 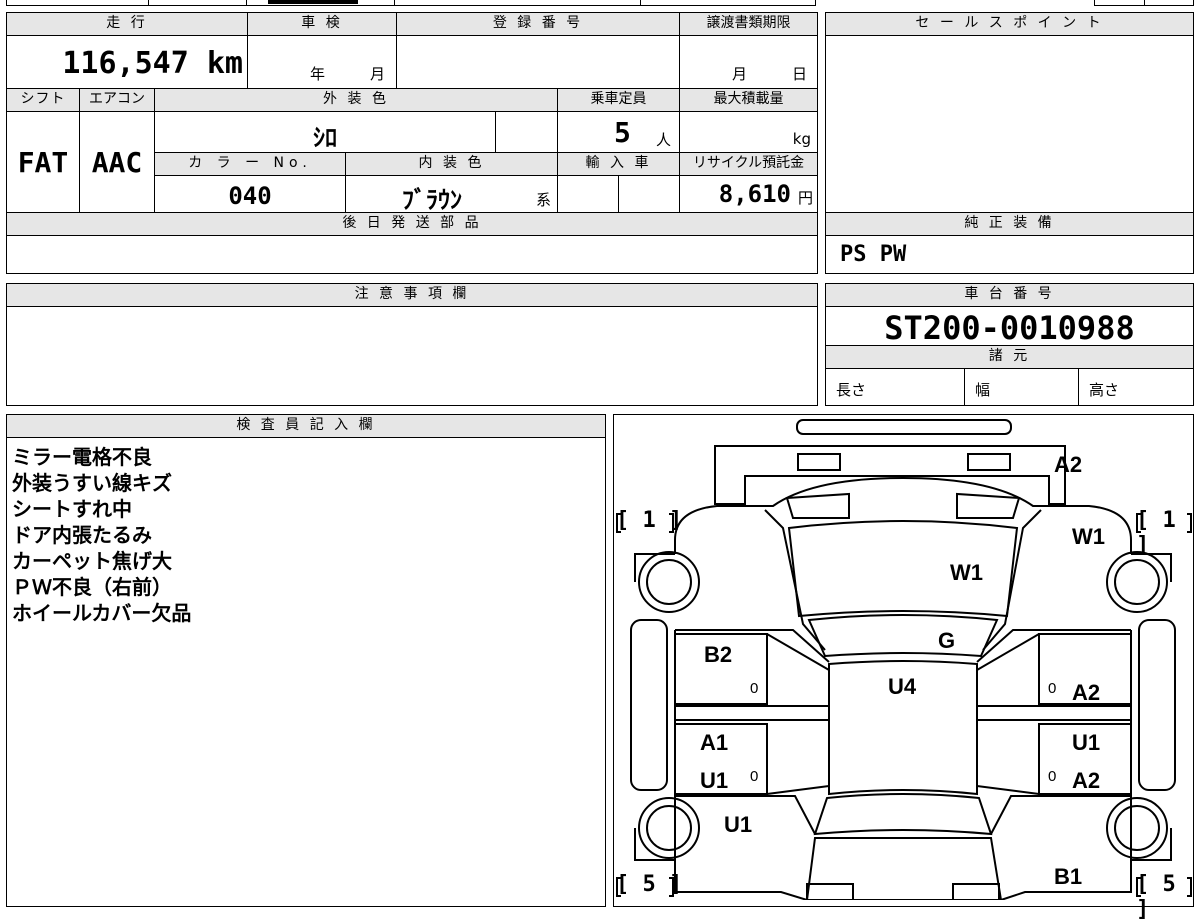 What do you see at coordinates (754, 194) in the screenshot?
I see `recycle-value: 8,610` at bounding box center [754, 194].